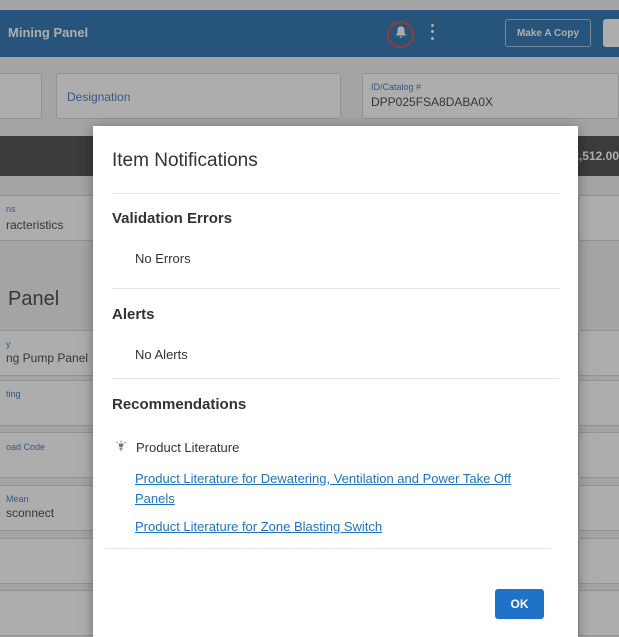 The image size is (619, 637). I want to click on validation-errors-text: No Errors, so click(163, 258).